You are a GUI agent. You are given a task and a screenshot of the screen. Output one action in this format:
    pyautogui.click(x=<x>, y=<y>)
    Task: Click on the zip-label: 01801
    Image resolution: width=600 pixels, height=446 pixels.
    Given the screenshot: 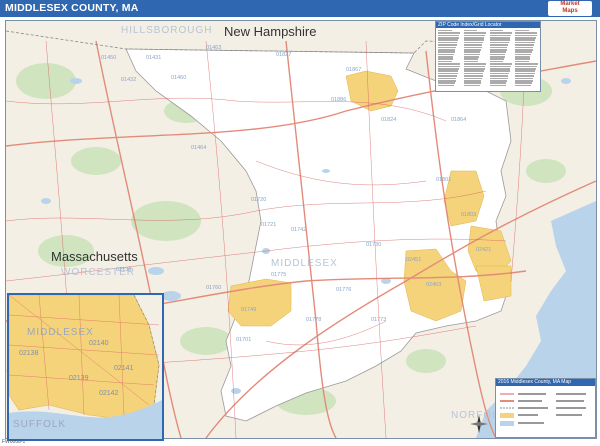 What is the action you would take?
    pyautogui.click(x=443, y=180)
    